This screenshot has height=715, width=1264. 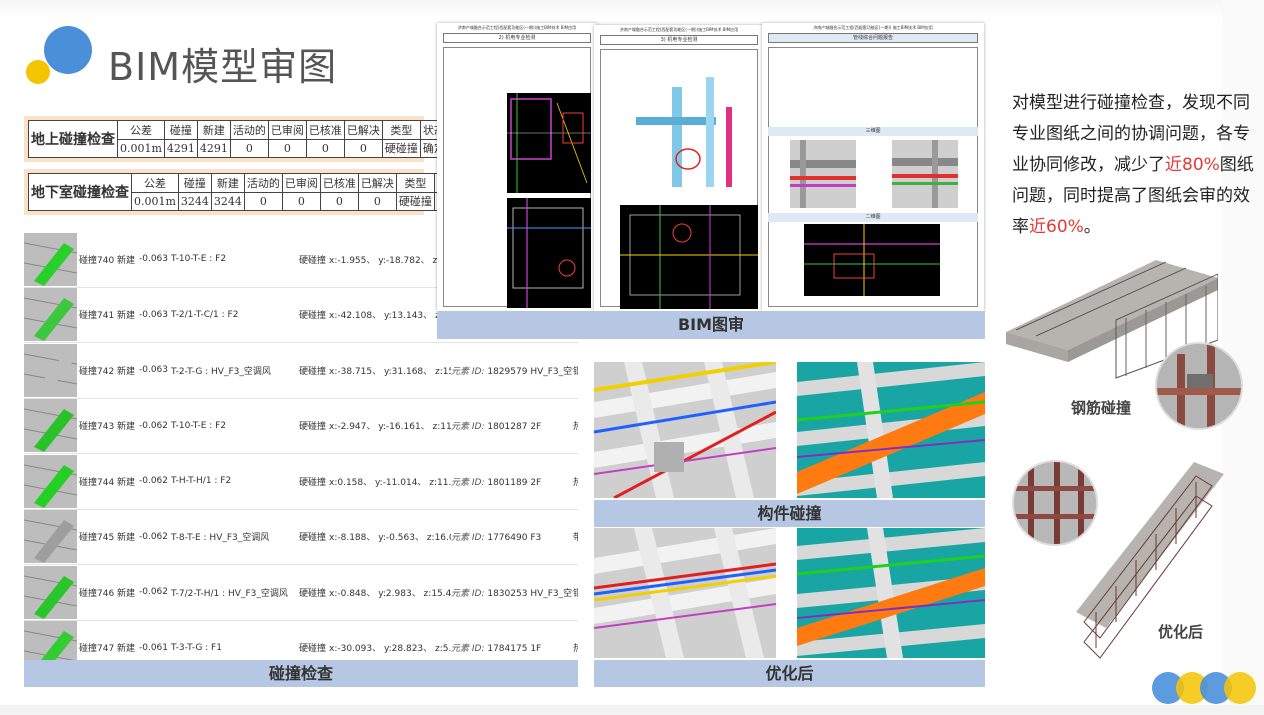 What do you see at coordinates (872, 260) in the screenshot?
I see `cad-drawing` at bounding box center [872, 260].